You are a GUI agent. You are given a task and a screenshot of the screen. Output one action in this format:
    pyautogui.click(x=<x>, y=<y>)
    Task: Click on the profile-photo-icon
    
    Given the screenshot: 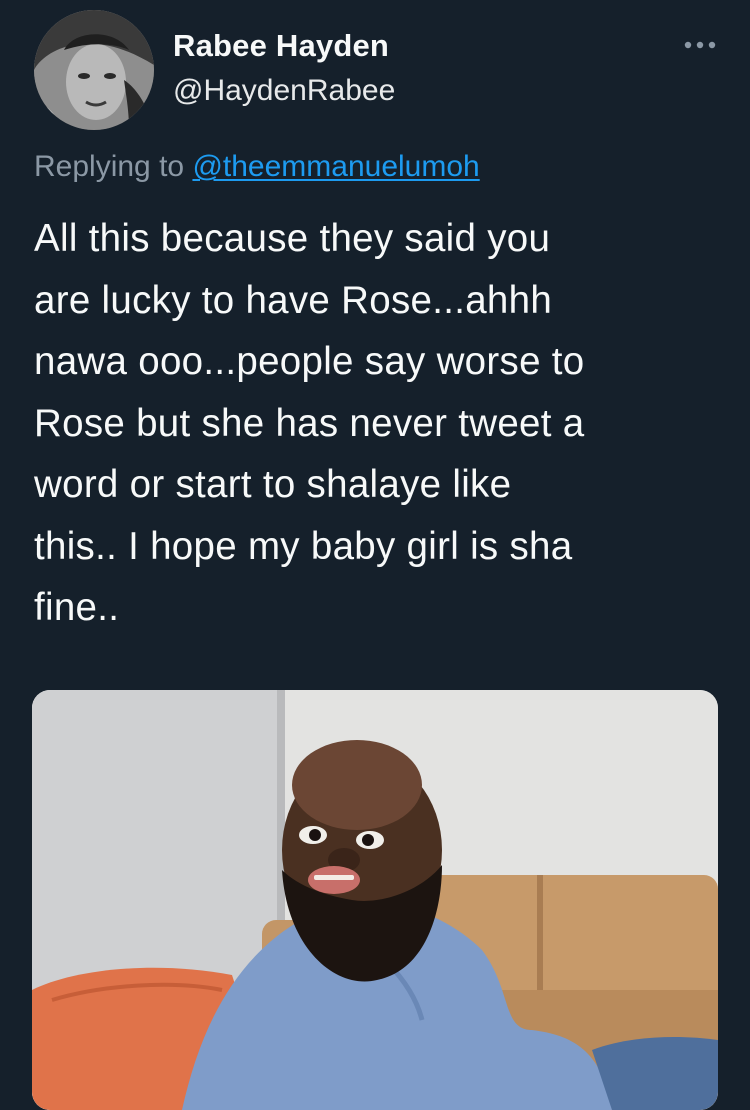 What is the action you would take?
    pyautogui.click(x=94, y=70)
    